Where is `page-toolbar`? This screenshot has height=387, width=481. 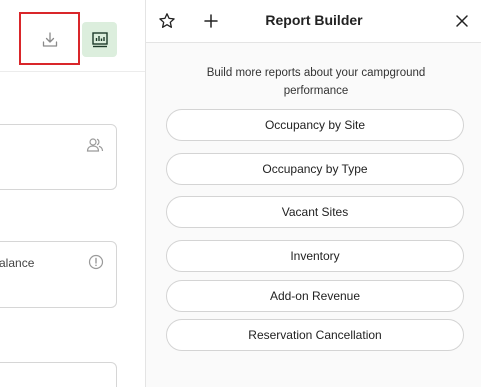
page-toolbar is located at coordinates (72, 36).